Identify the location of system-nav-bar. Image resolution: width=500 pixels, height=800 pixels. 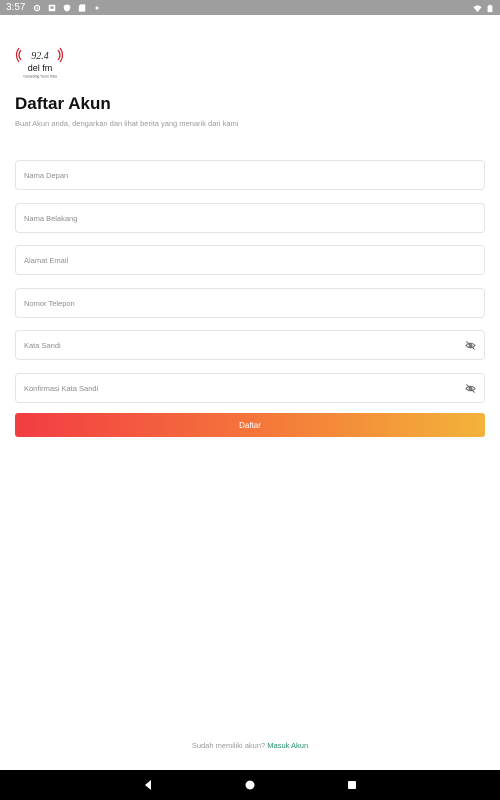
(250, 785).